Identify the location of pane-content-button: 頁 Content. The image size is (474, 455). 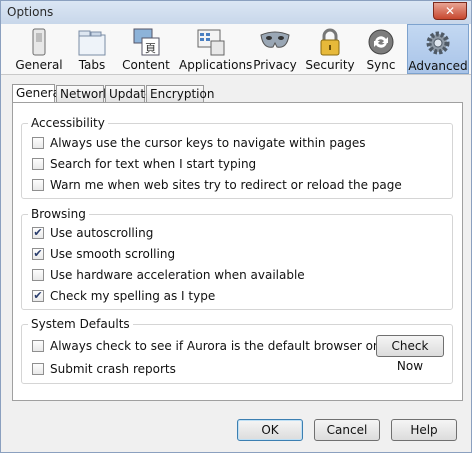
(146, 49).